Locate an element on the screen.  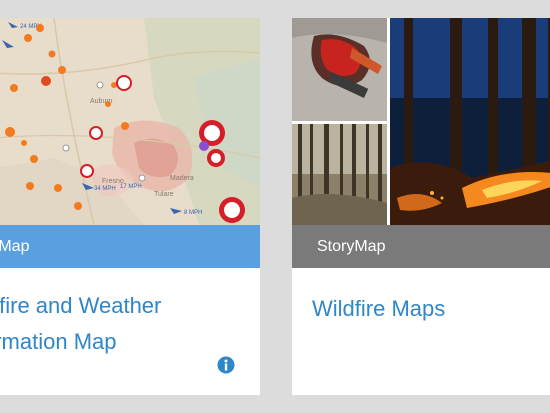
item-type-label: StoryMap is located at coordinates (351, 246).